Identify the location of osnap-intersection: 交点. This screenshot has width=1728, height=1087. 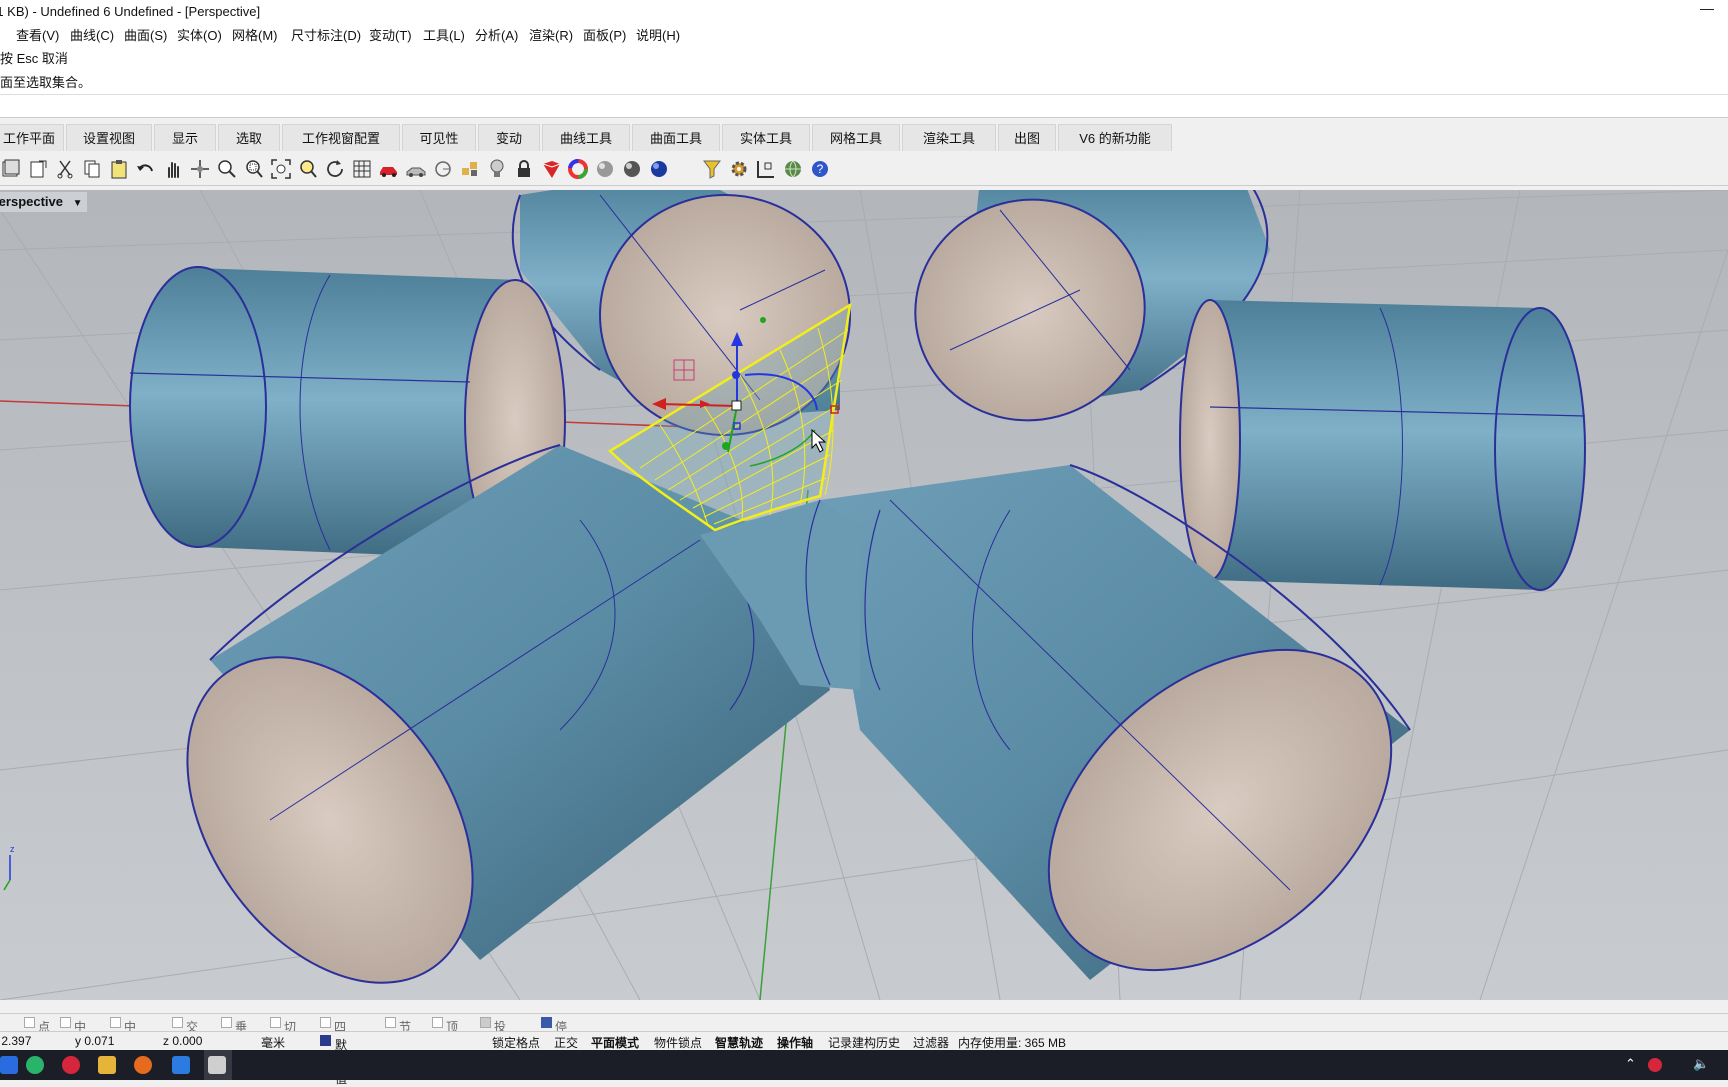
(185, 1033).